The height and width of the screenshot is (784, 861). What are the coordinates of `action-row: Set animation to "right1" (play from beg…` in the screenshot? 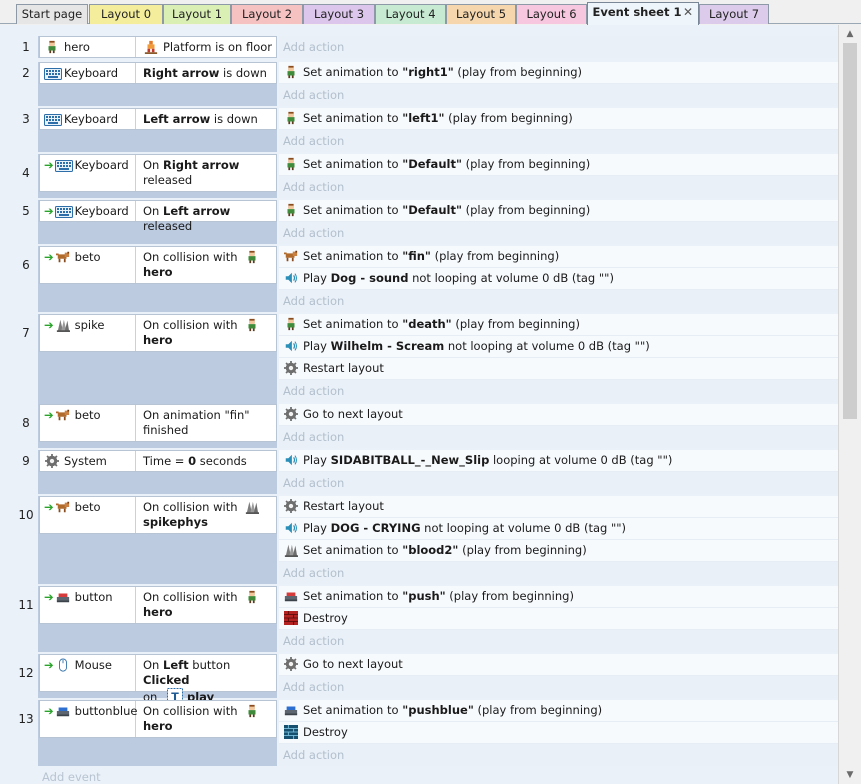 It's located at (558, 73).